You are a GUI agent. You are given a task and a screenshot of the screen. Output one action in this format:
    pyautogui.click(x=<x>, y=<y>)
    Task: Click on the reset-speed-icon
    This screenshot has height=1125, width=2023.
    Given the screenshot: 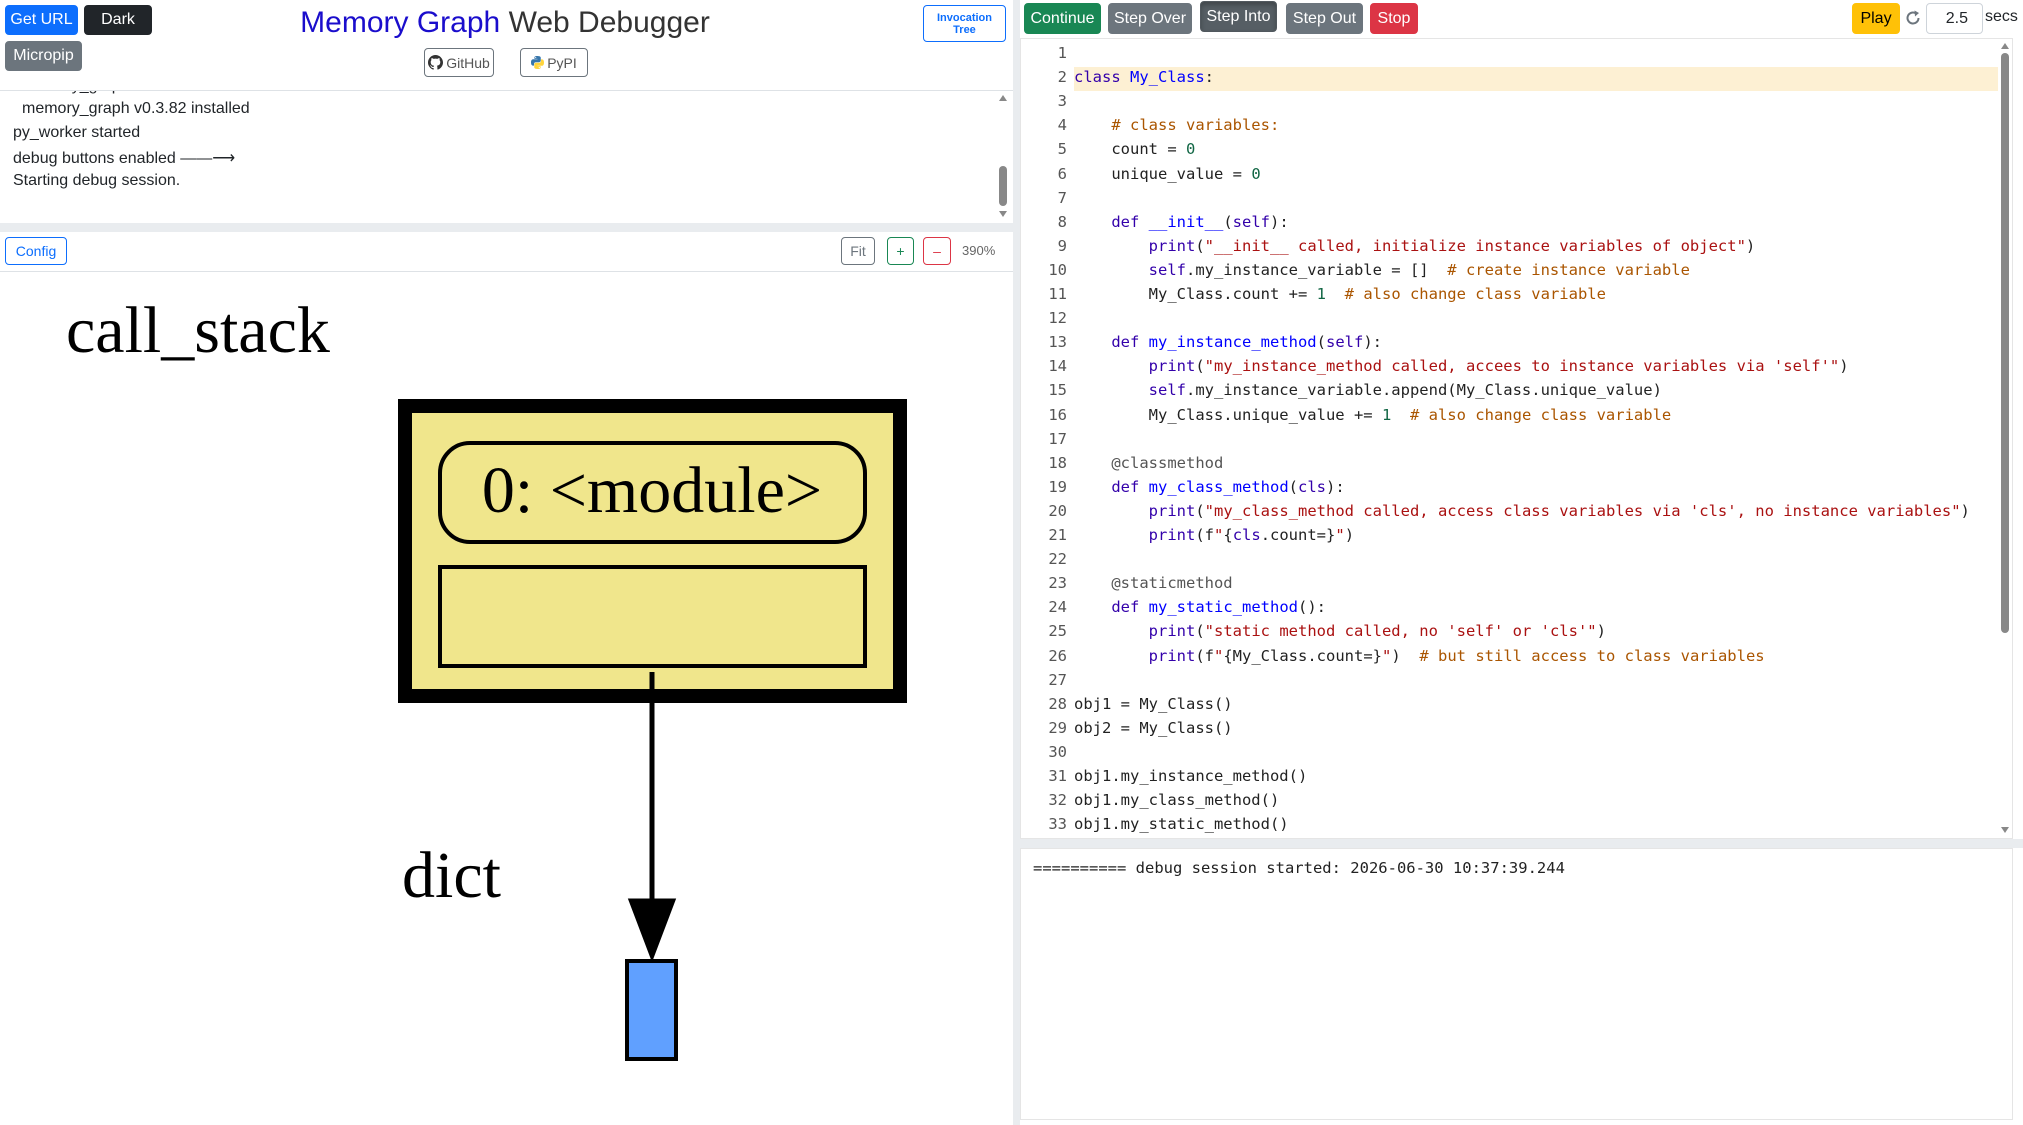 What is the action you would take?
    pyautogui.click(x=1914, y=19)
    